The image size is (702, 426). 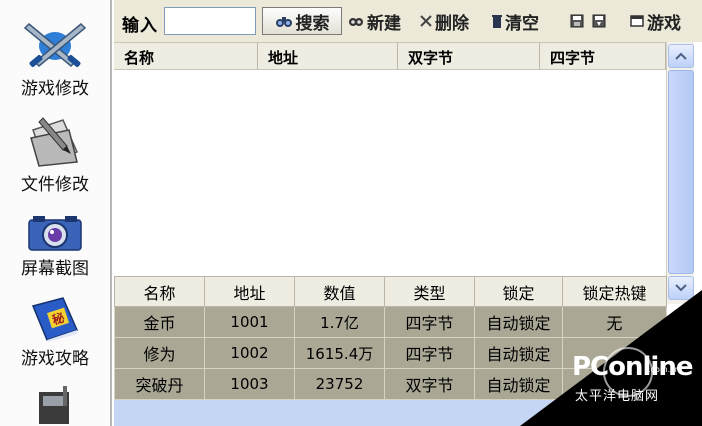 I want to click on column-header-value: 数值, so click(x=339, y=291).